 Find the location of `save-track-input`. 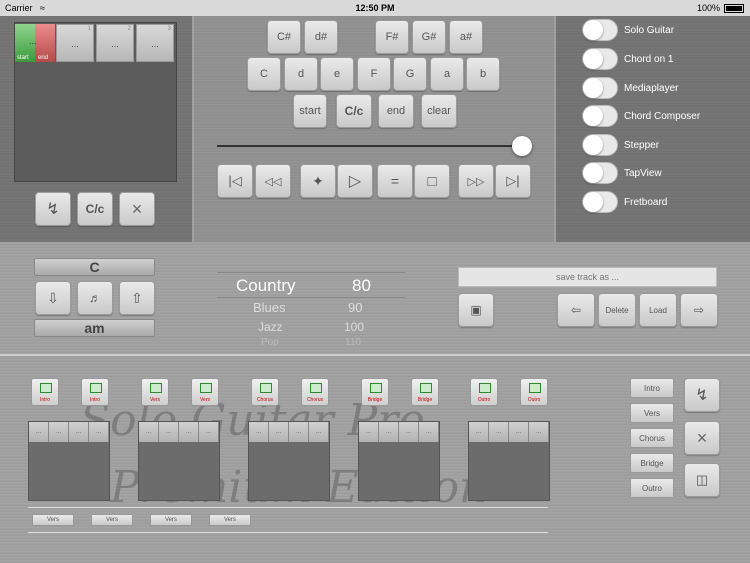

save-track-input is located at coordinates (587, 277).